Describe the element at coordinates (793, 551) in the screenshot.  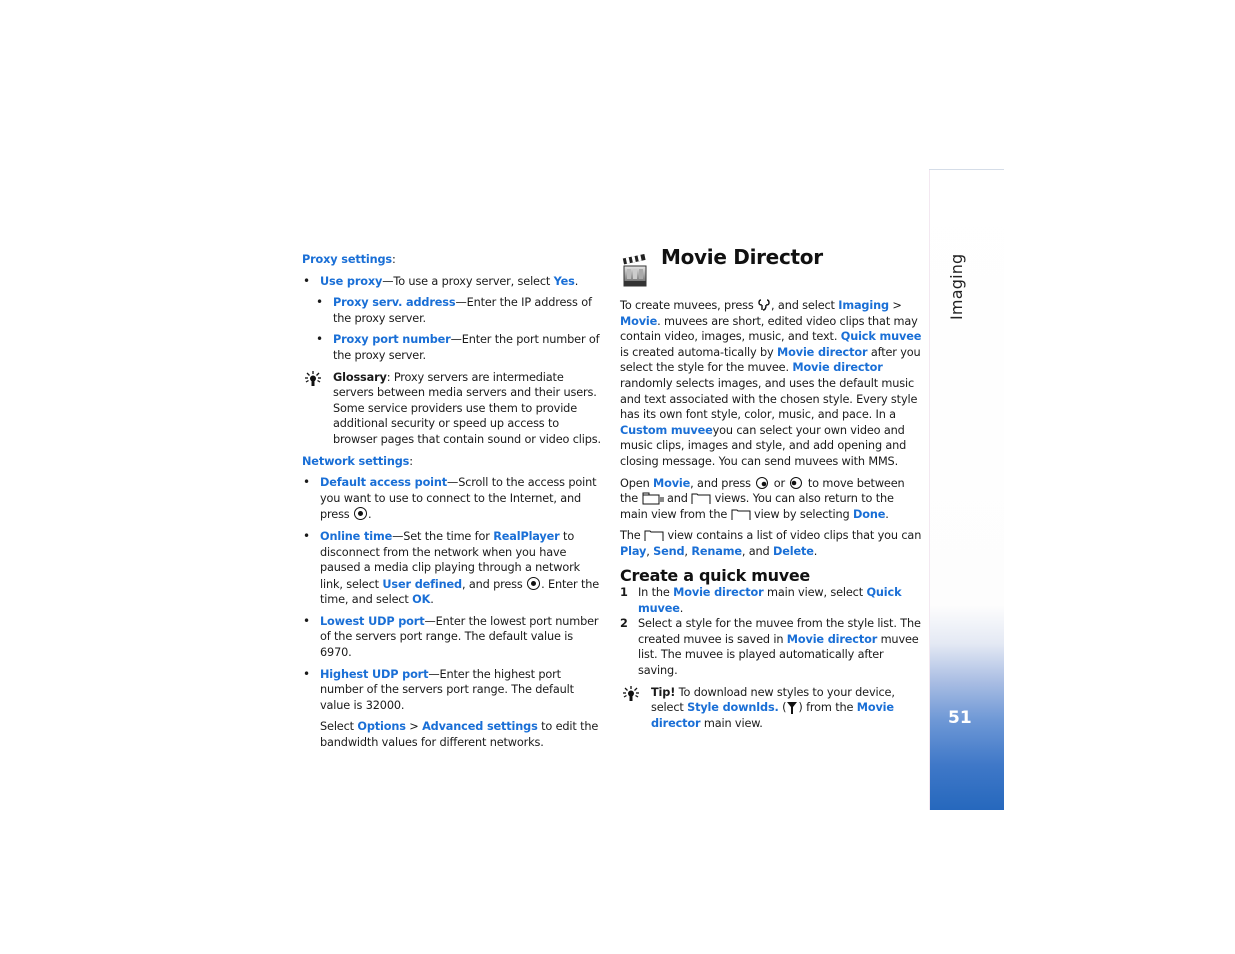
I see `option-delete: Delete` at that location.